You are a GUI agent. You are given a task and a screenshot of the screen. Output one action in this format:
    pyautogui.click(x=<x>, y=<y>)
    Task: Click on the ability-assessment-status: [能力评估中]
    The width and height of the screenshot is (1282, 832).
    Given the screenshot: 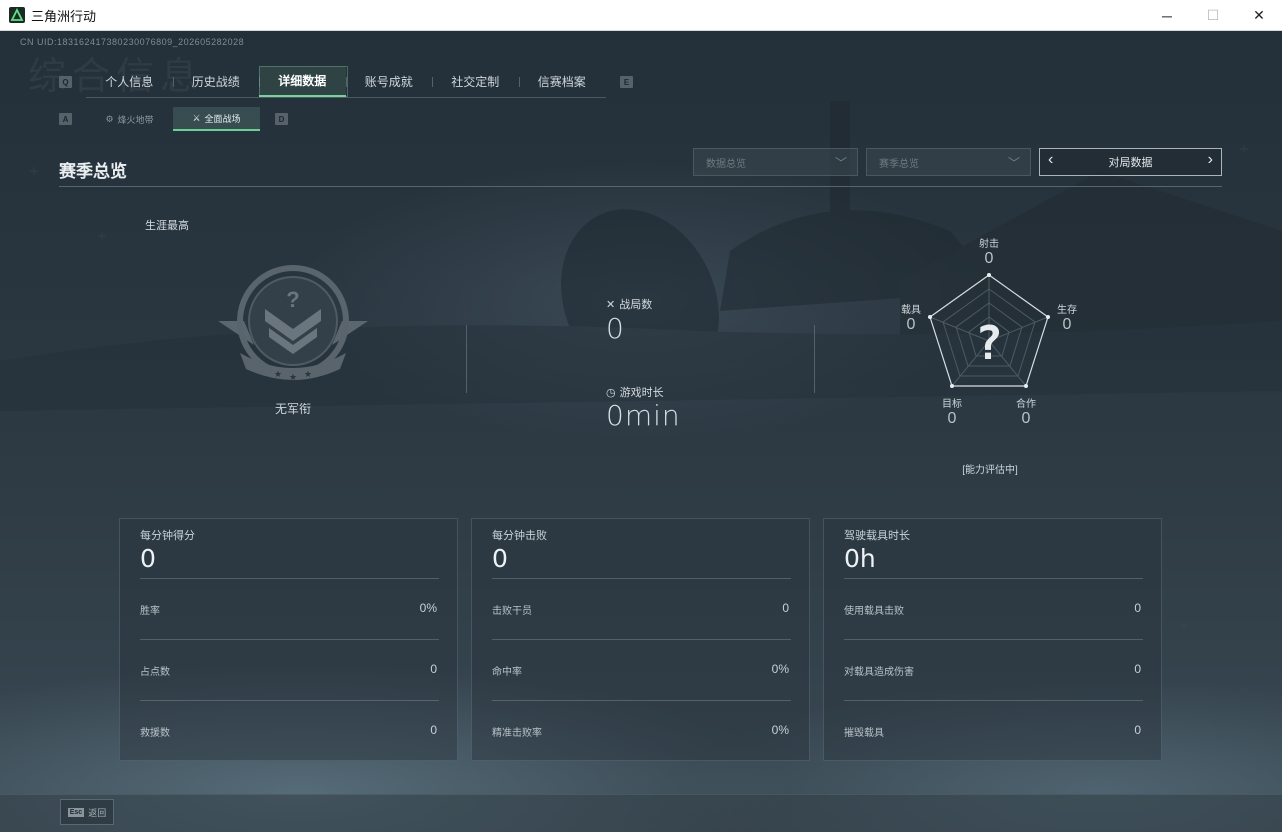 What is the action you would take?
    pyautogui.click(x=990, y=470)
    